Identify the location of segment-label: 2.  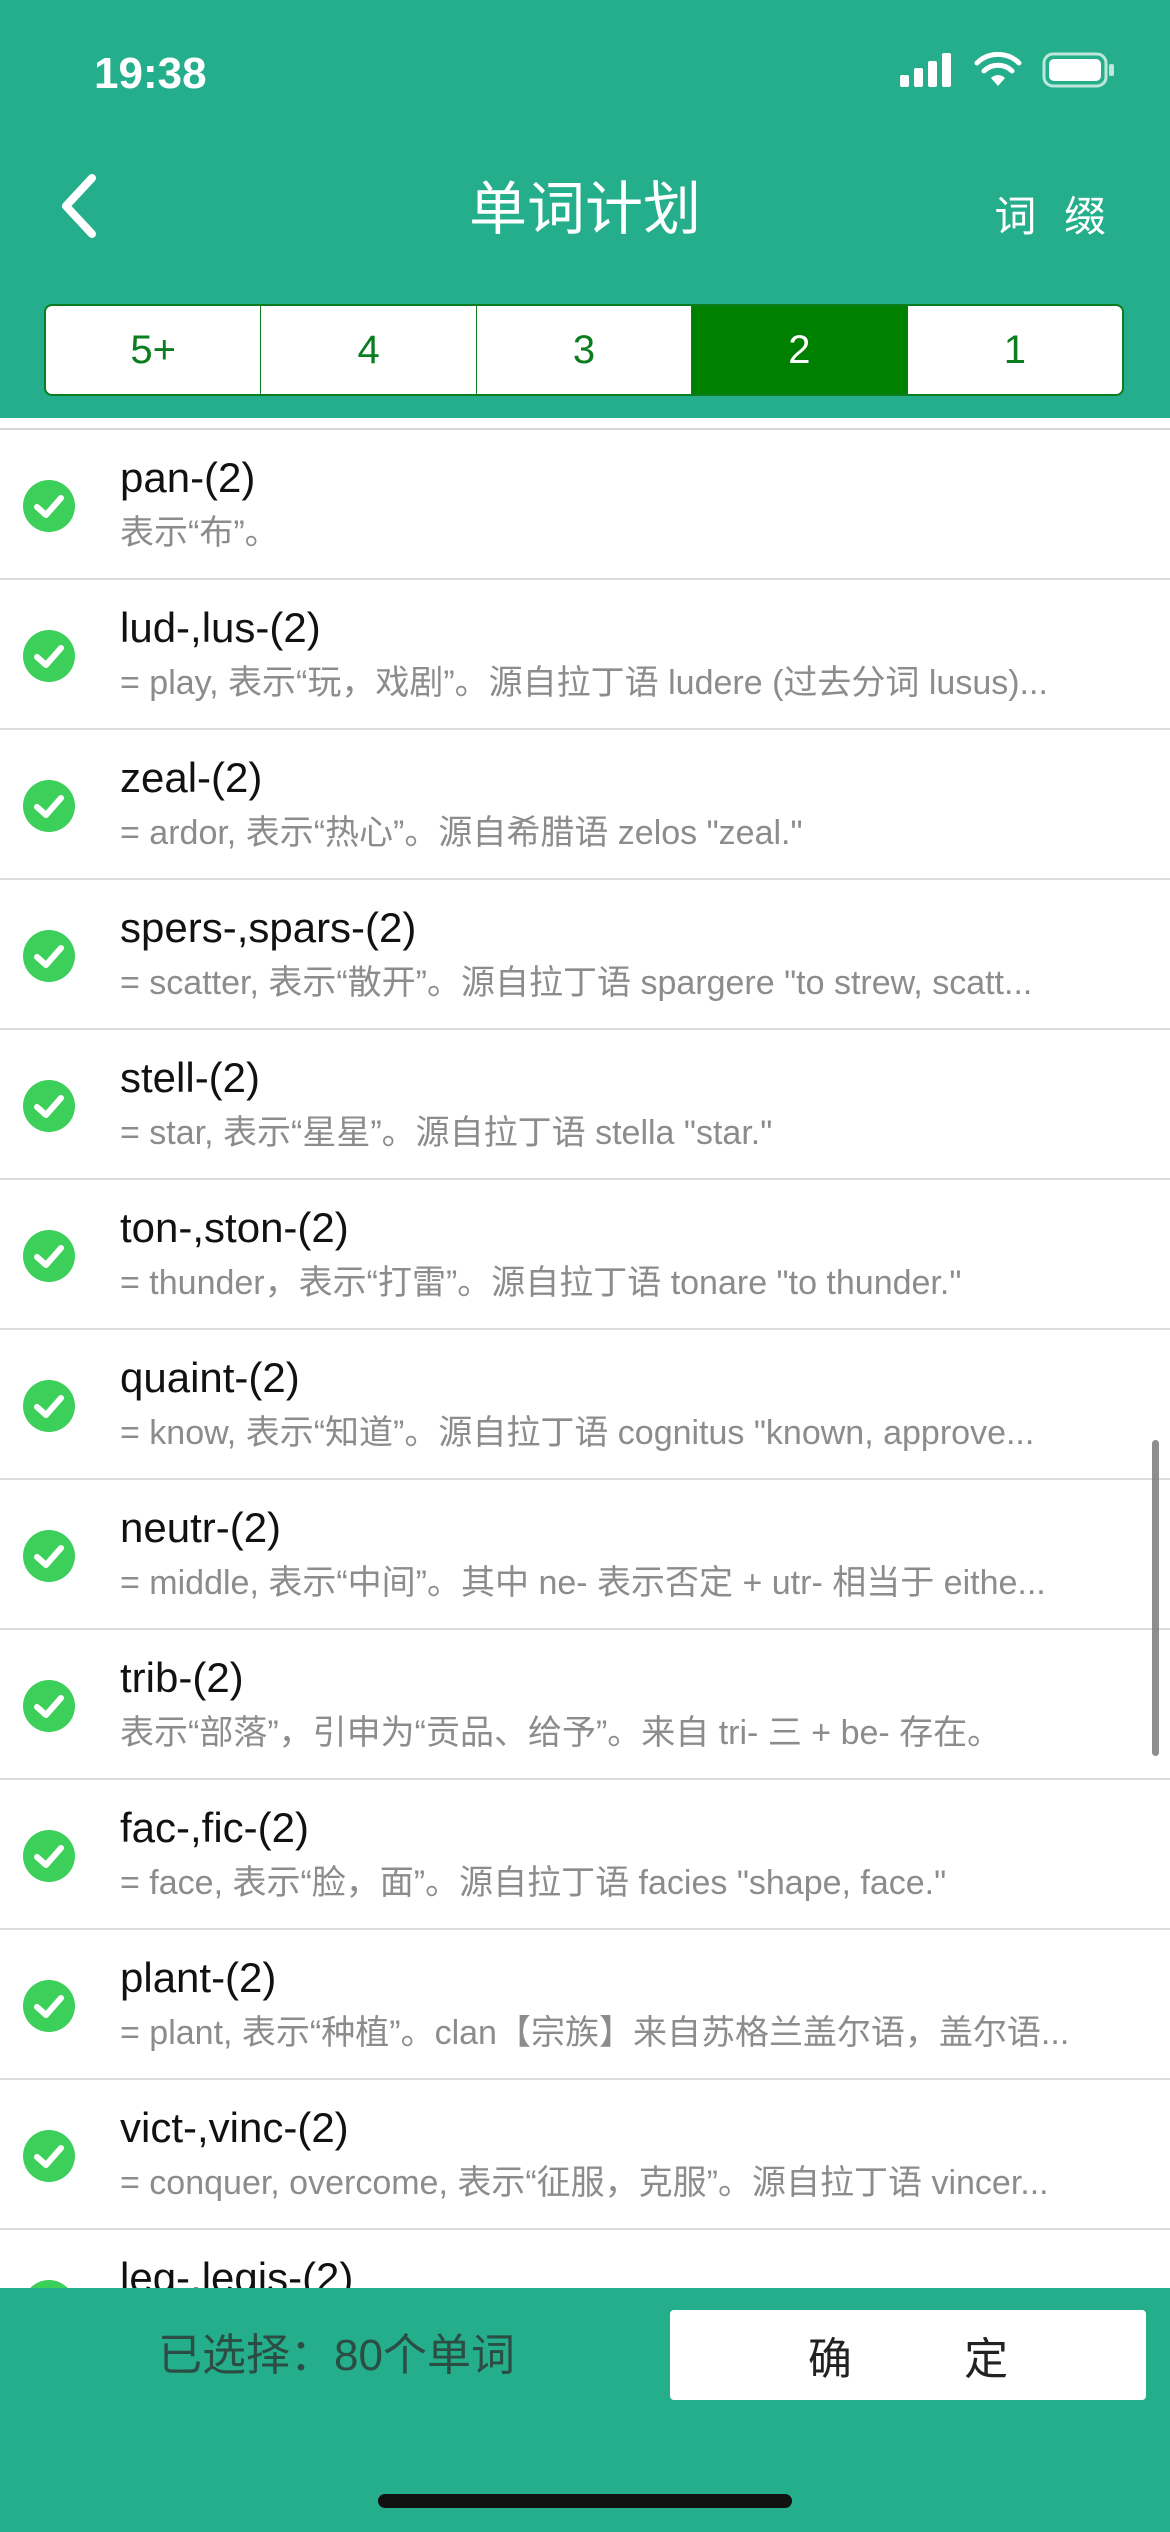
(799, 349).